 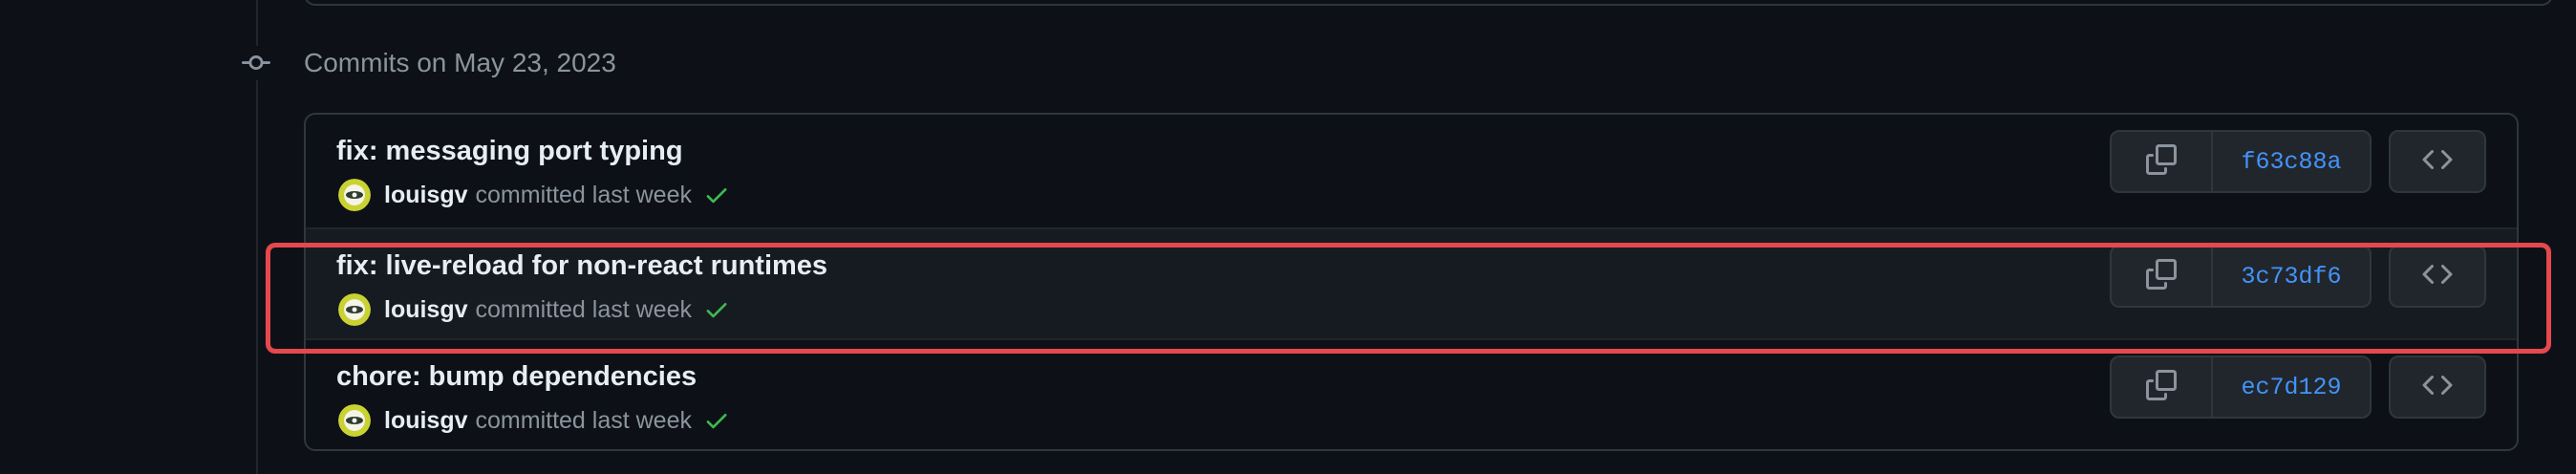 I want to click on commit-actions: f63c88a, so click(x=2298, y=162).